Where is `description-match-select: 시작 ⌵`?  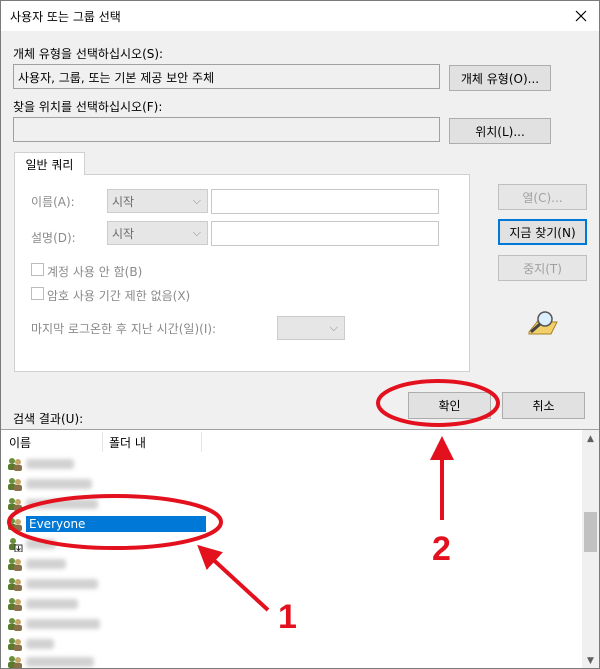 description-match-select: 시작 ⌵ is located at coordinates (157, 233).